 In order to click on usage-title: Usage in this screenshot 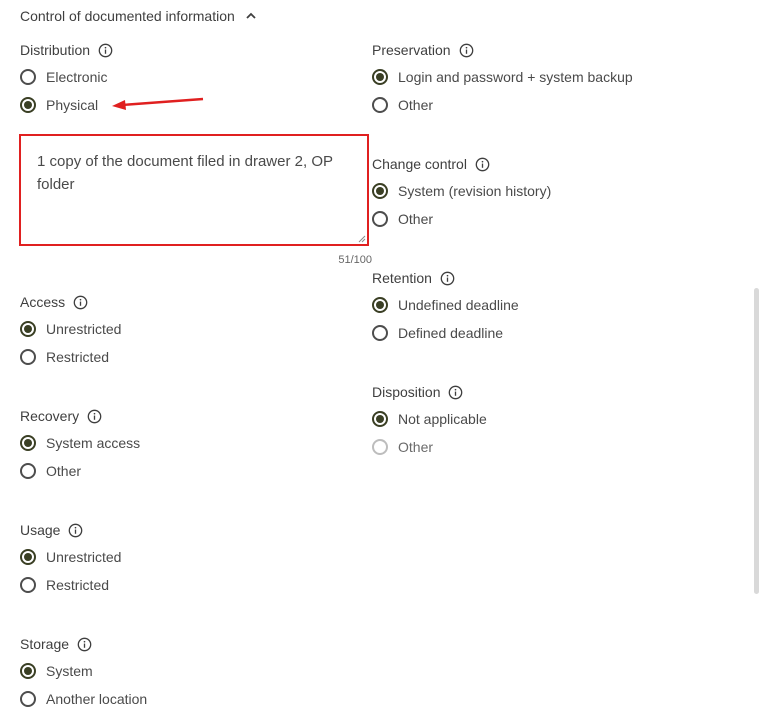, I will do `click(40, 530)`.